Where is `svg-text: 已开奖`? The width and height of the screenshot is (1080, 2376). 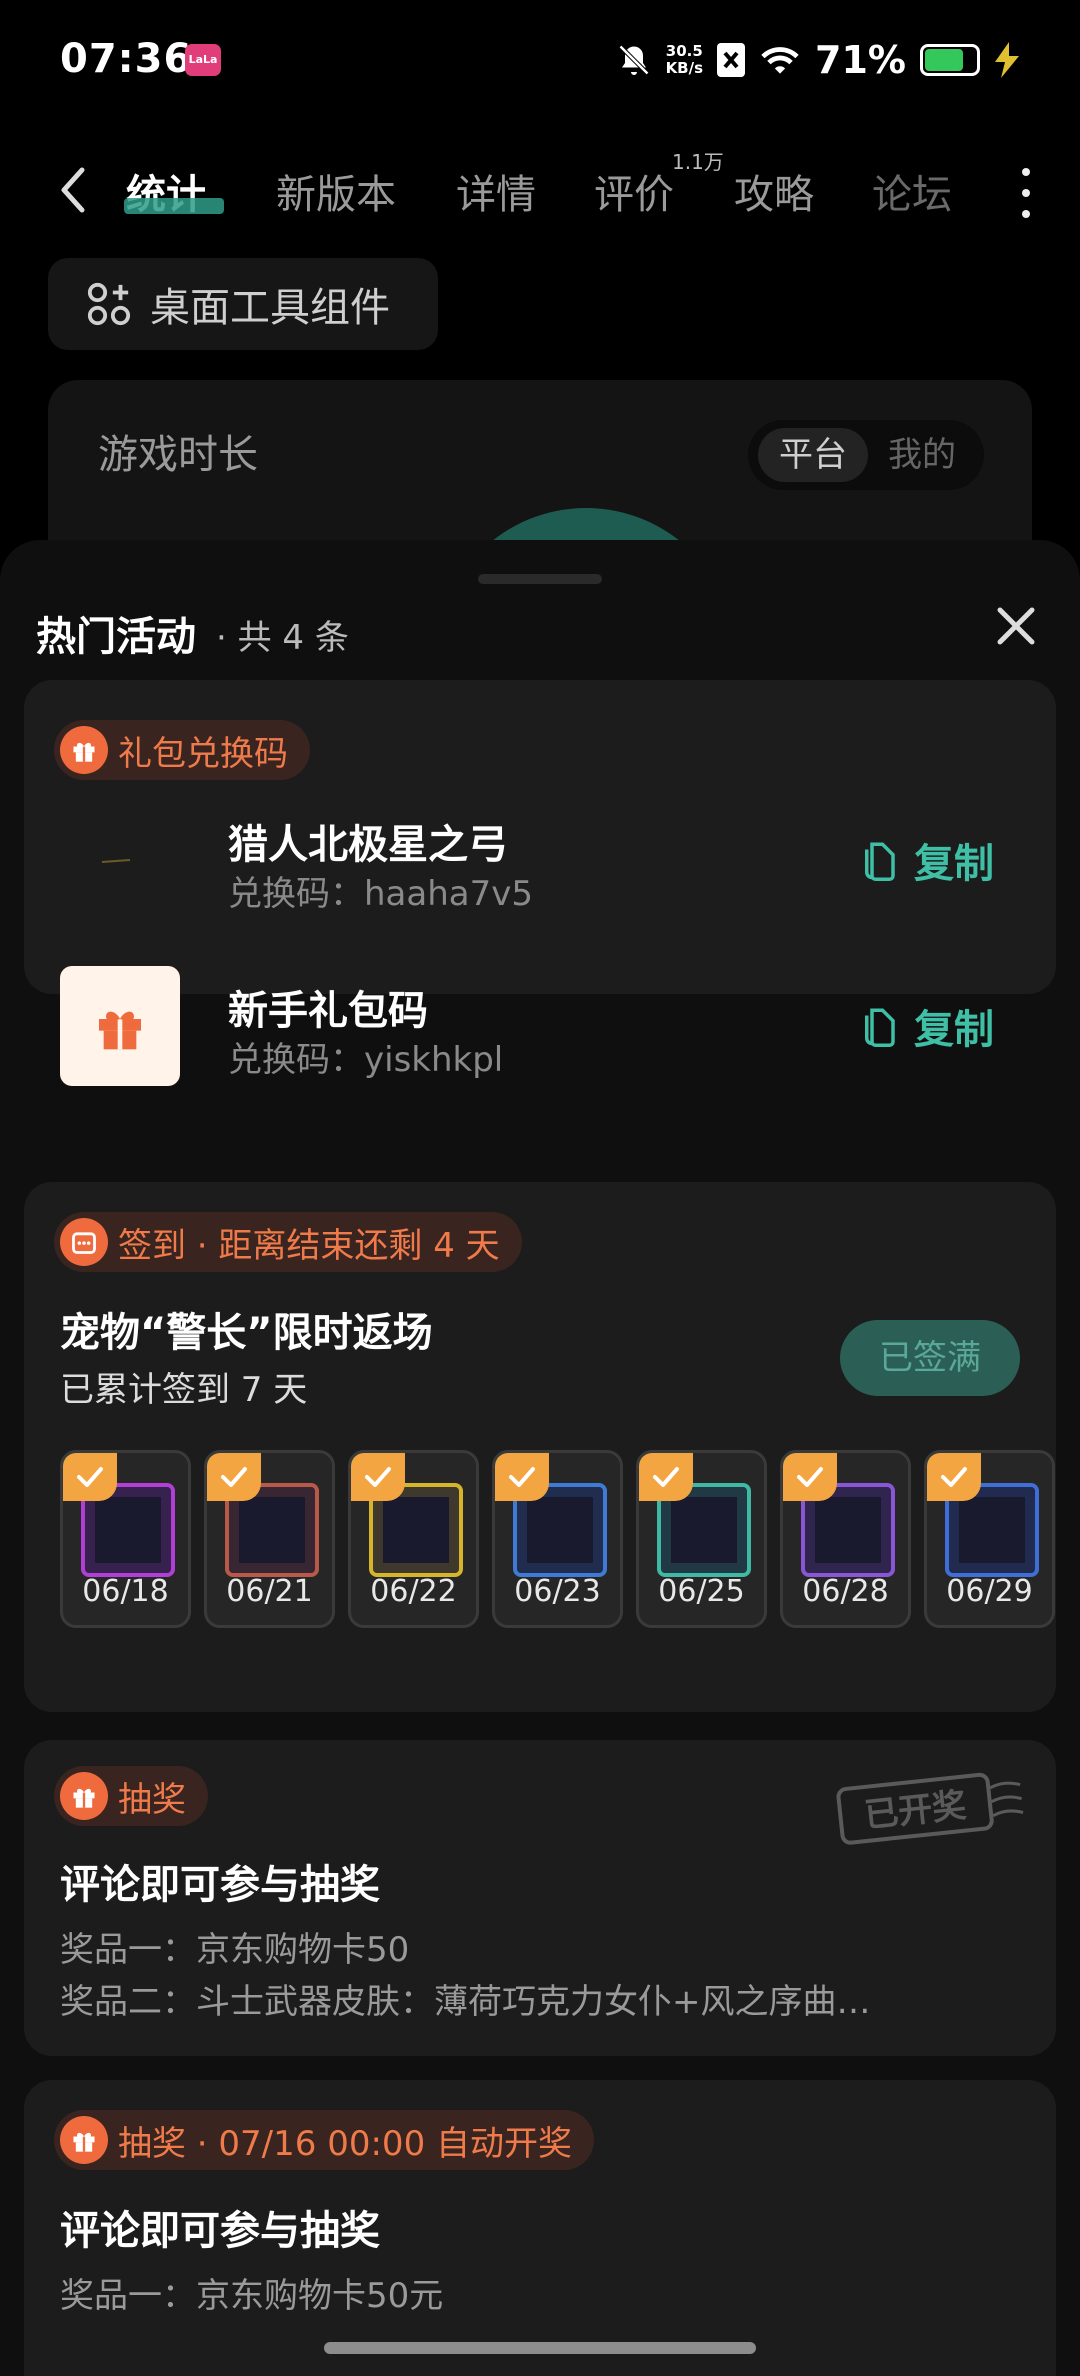 svg-text: 已开奖 is located at coordinates (915, 1811).